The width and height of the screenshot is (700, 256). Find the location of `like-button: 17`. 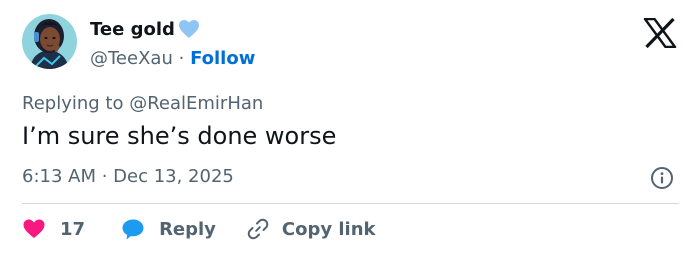

like-button: 17 is located at coordinates (53, 229).